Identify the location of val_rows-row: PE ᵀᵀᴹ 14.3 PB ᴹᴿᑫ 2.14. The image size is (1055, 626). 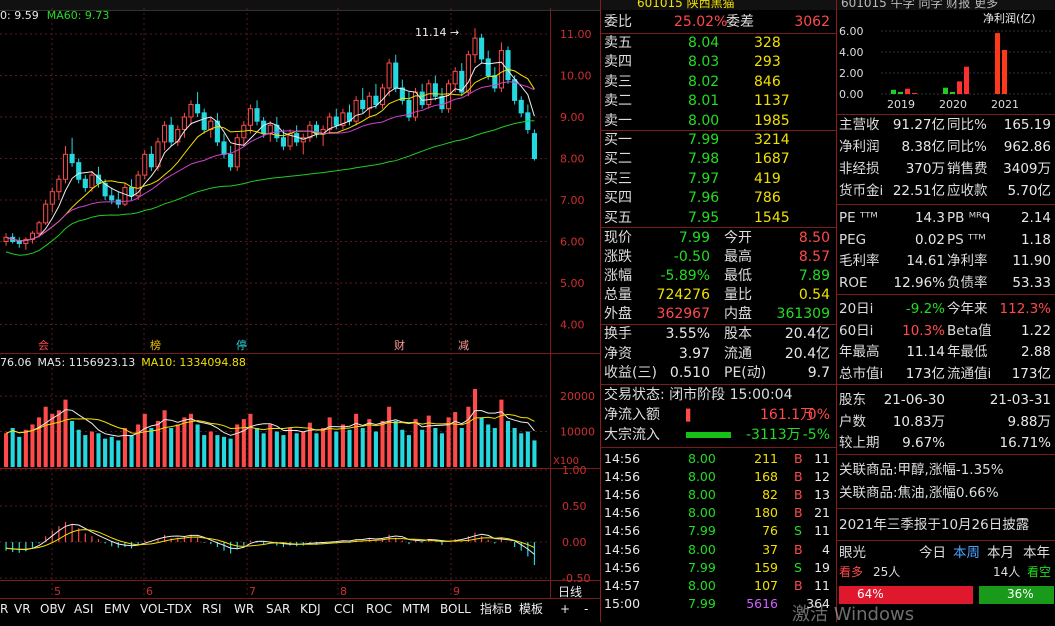
(947, 218).